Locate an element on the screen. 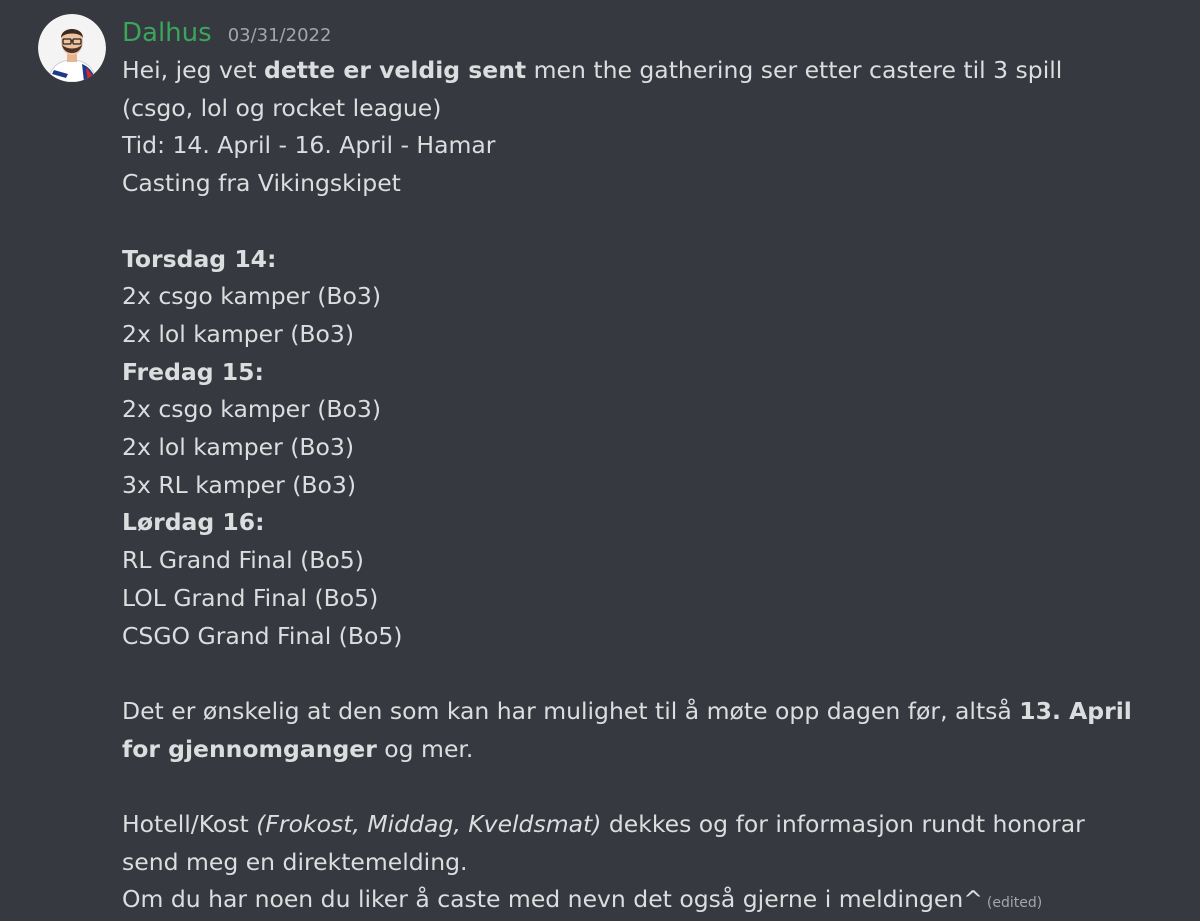  message-header: Dalhus 03/31/2022 is located at coordinates (226, 33).